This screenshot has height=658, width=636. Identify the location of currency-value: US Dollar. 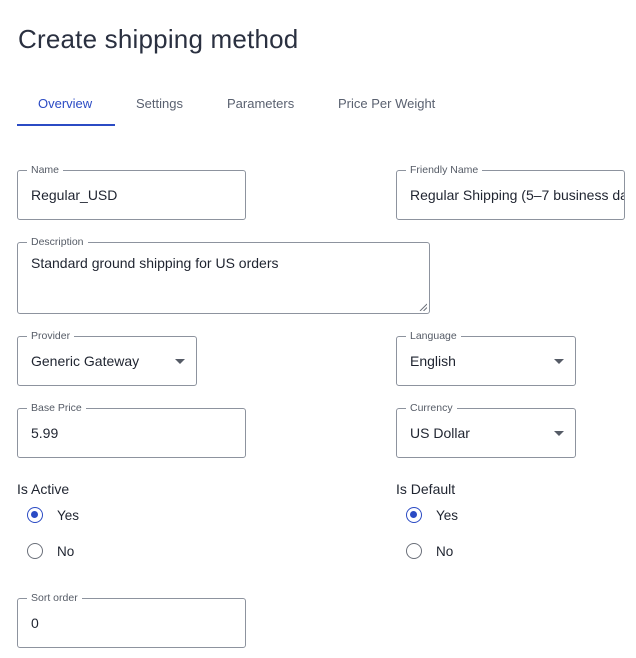
(440, 433).